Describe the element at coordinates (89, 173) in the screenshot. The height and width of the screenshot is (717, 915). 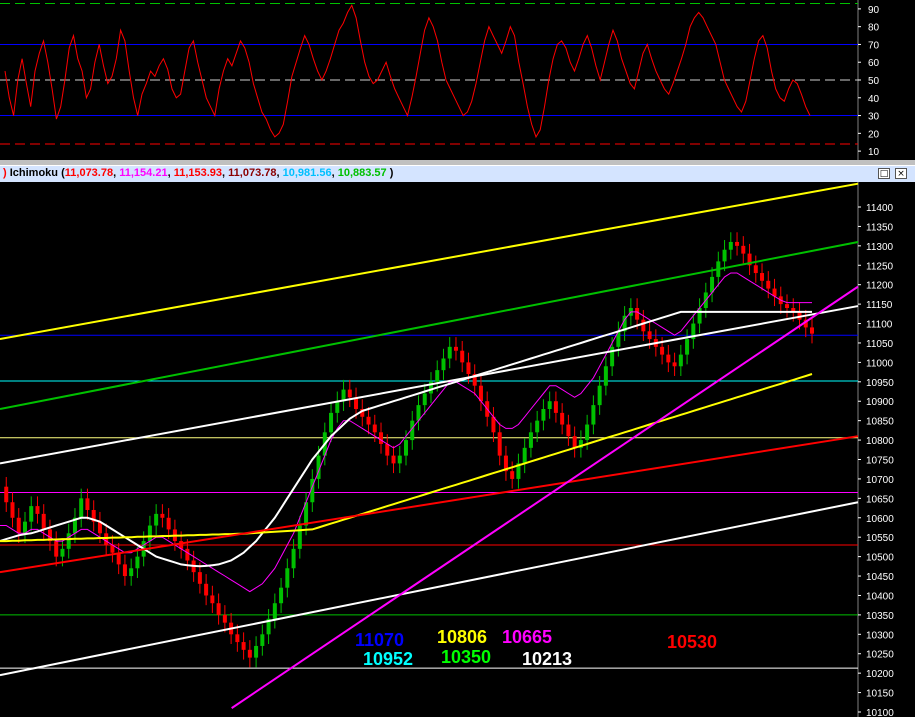
I see `value-0: 11,073.78` at that location.